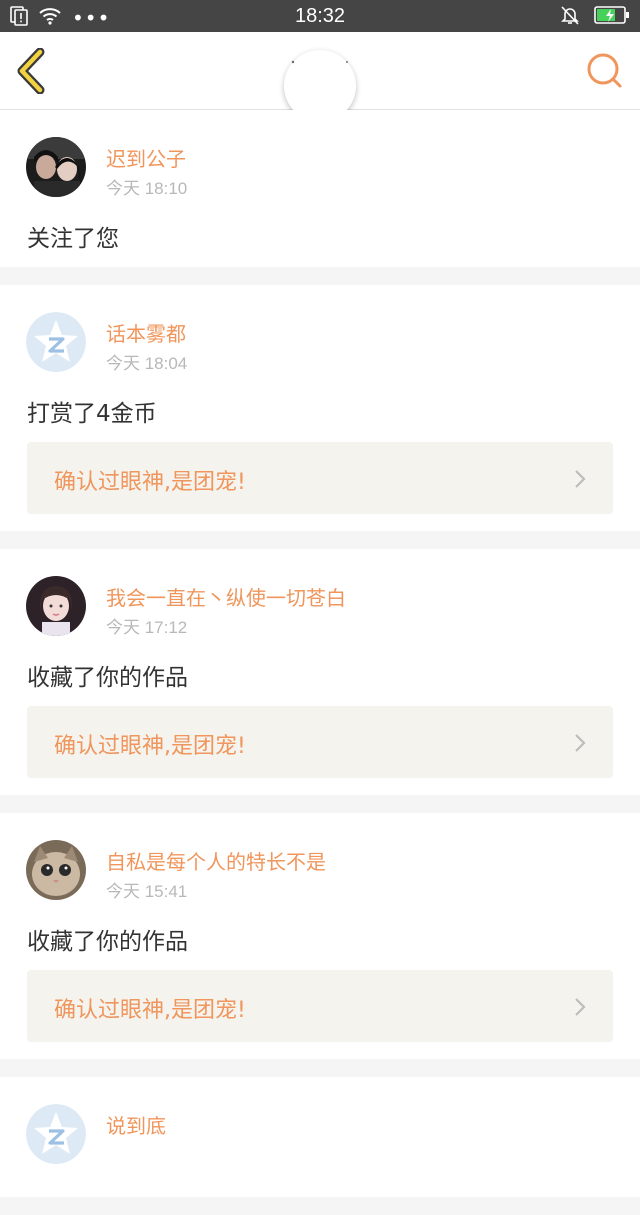 The height and width of the screenshot is (1215, 640). Describe the element at coordinates (612, 17) in the screenshot. I see `battery-icon` at that location.